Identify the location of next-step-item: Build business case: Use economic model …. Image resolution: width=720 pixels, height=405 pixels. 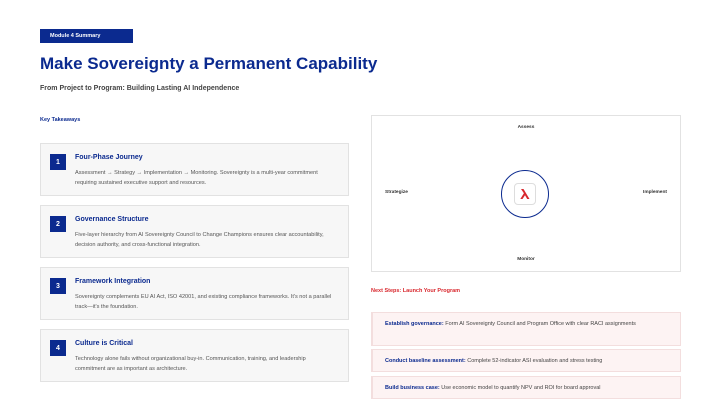
(526, 387).